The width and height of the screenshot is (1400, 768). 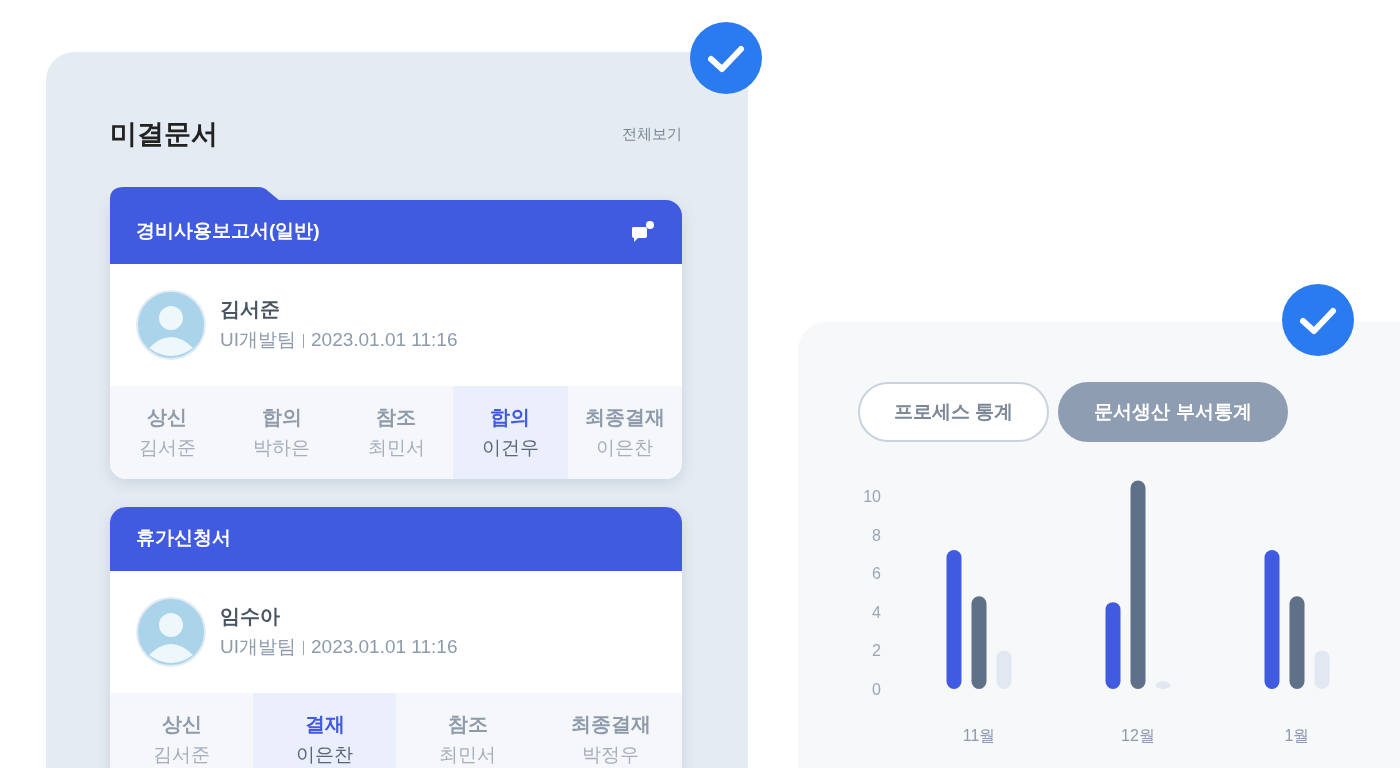 What do you see at coordinates (324, 724) in the screenshot?
I see `step-label: 결재` at bounding box center [324, 724].